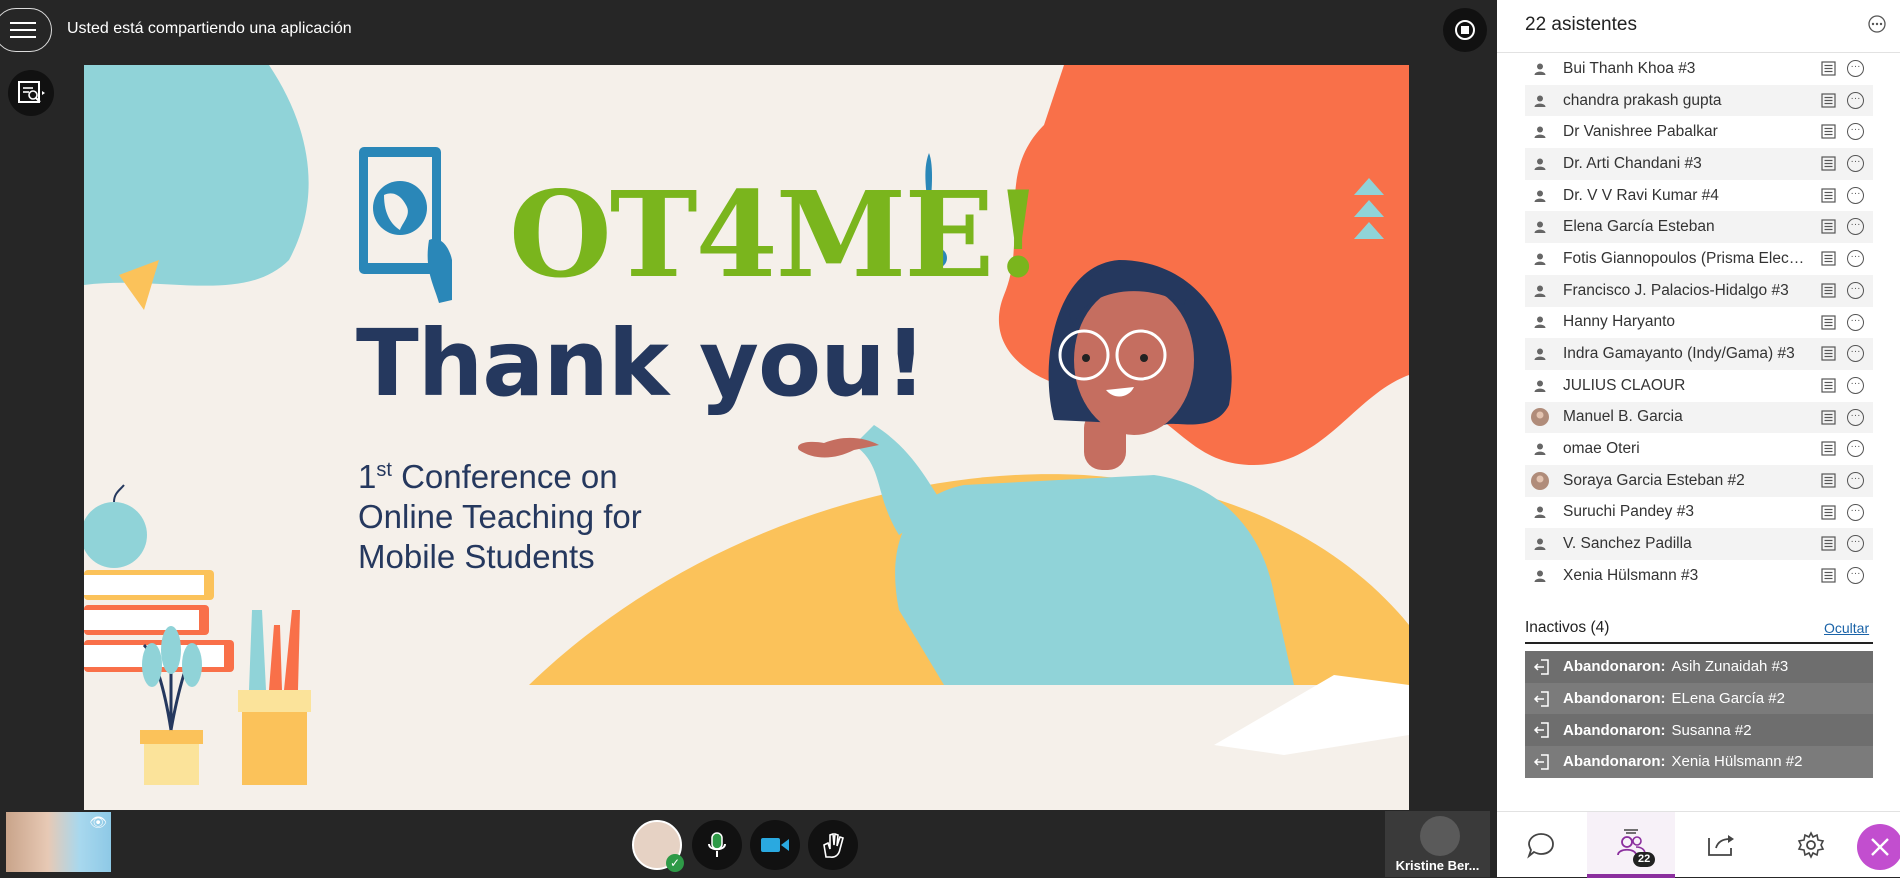  What do you see at coordinates (1465, 30) in the screenshot?
I see `stop-sharing-button` at bounding box center [1465, 30].